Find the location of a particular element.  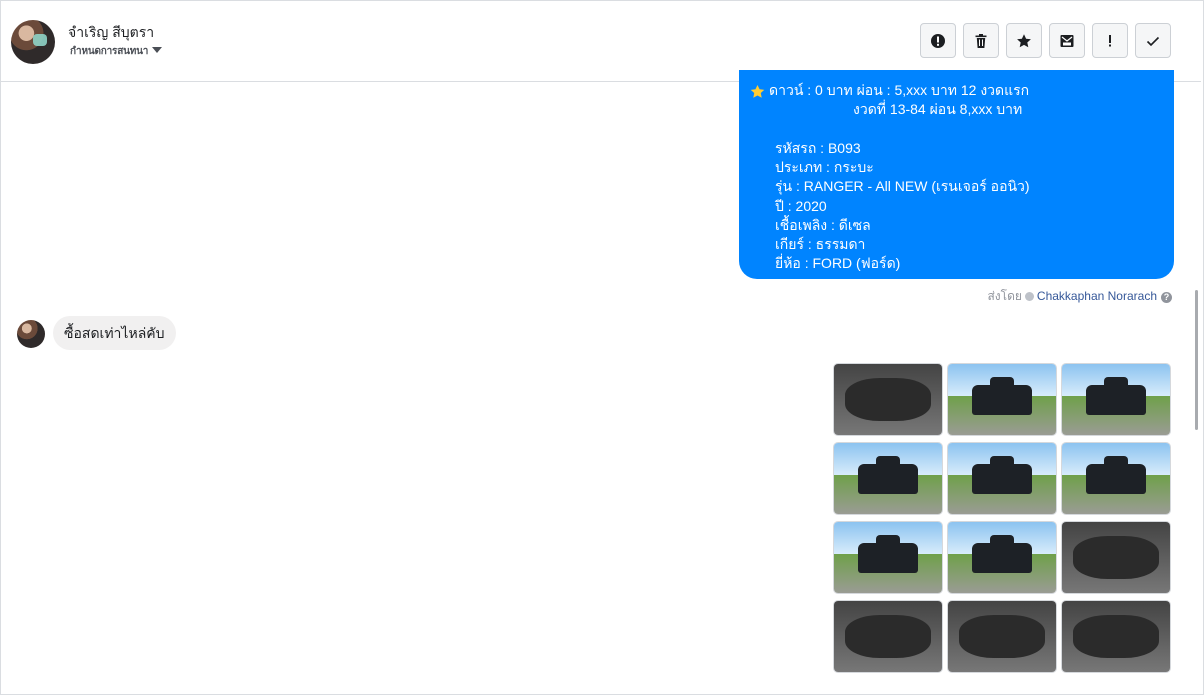

help-icon: ? is located at coordinates (1166, 297).